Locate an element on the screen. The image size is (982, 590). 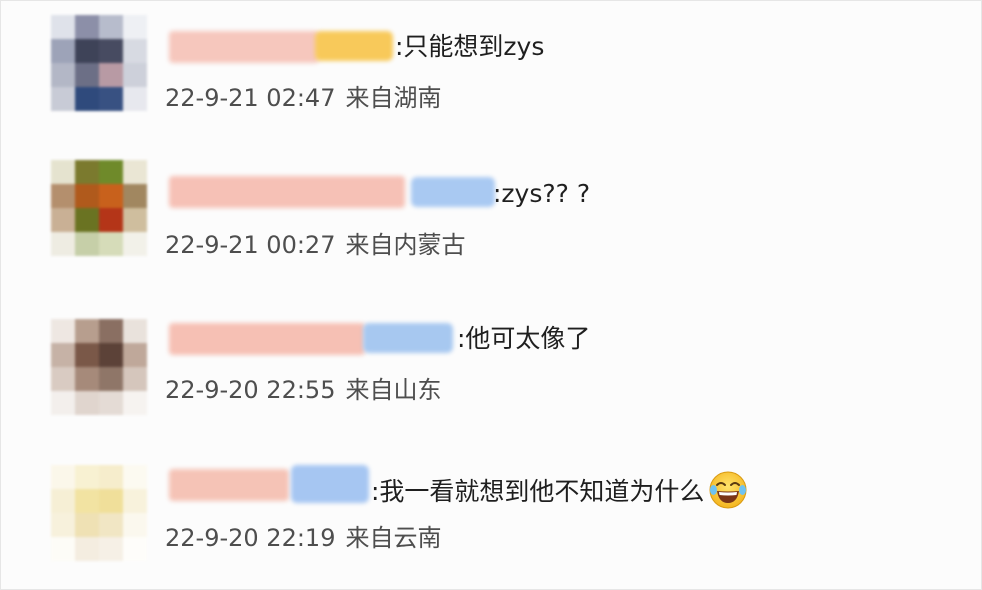
comment-time: 22-9-21 00:27 is located at coordinates (250, 245).